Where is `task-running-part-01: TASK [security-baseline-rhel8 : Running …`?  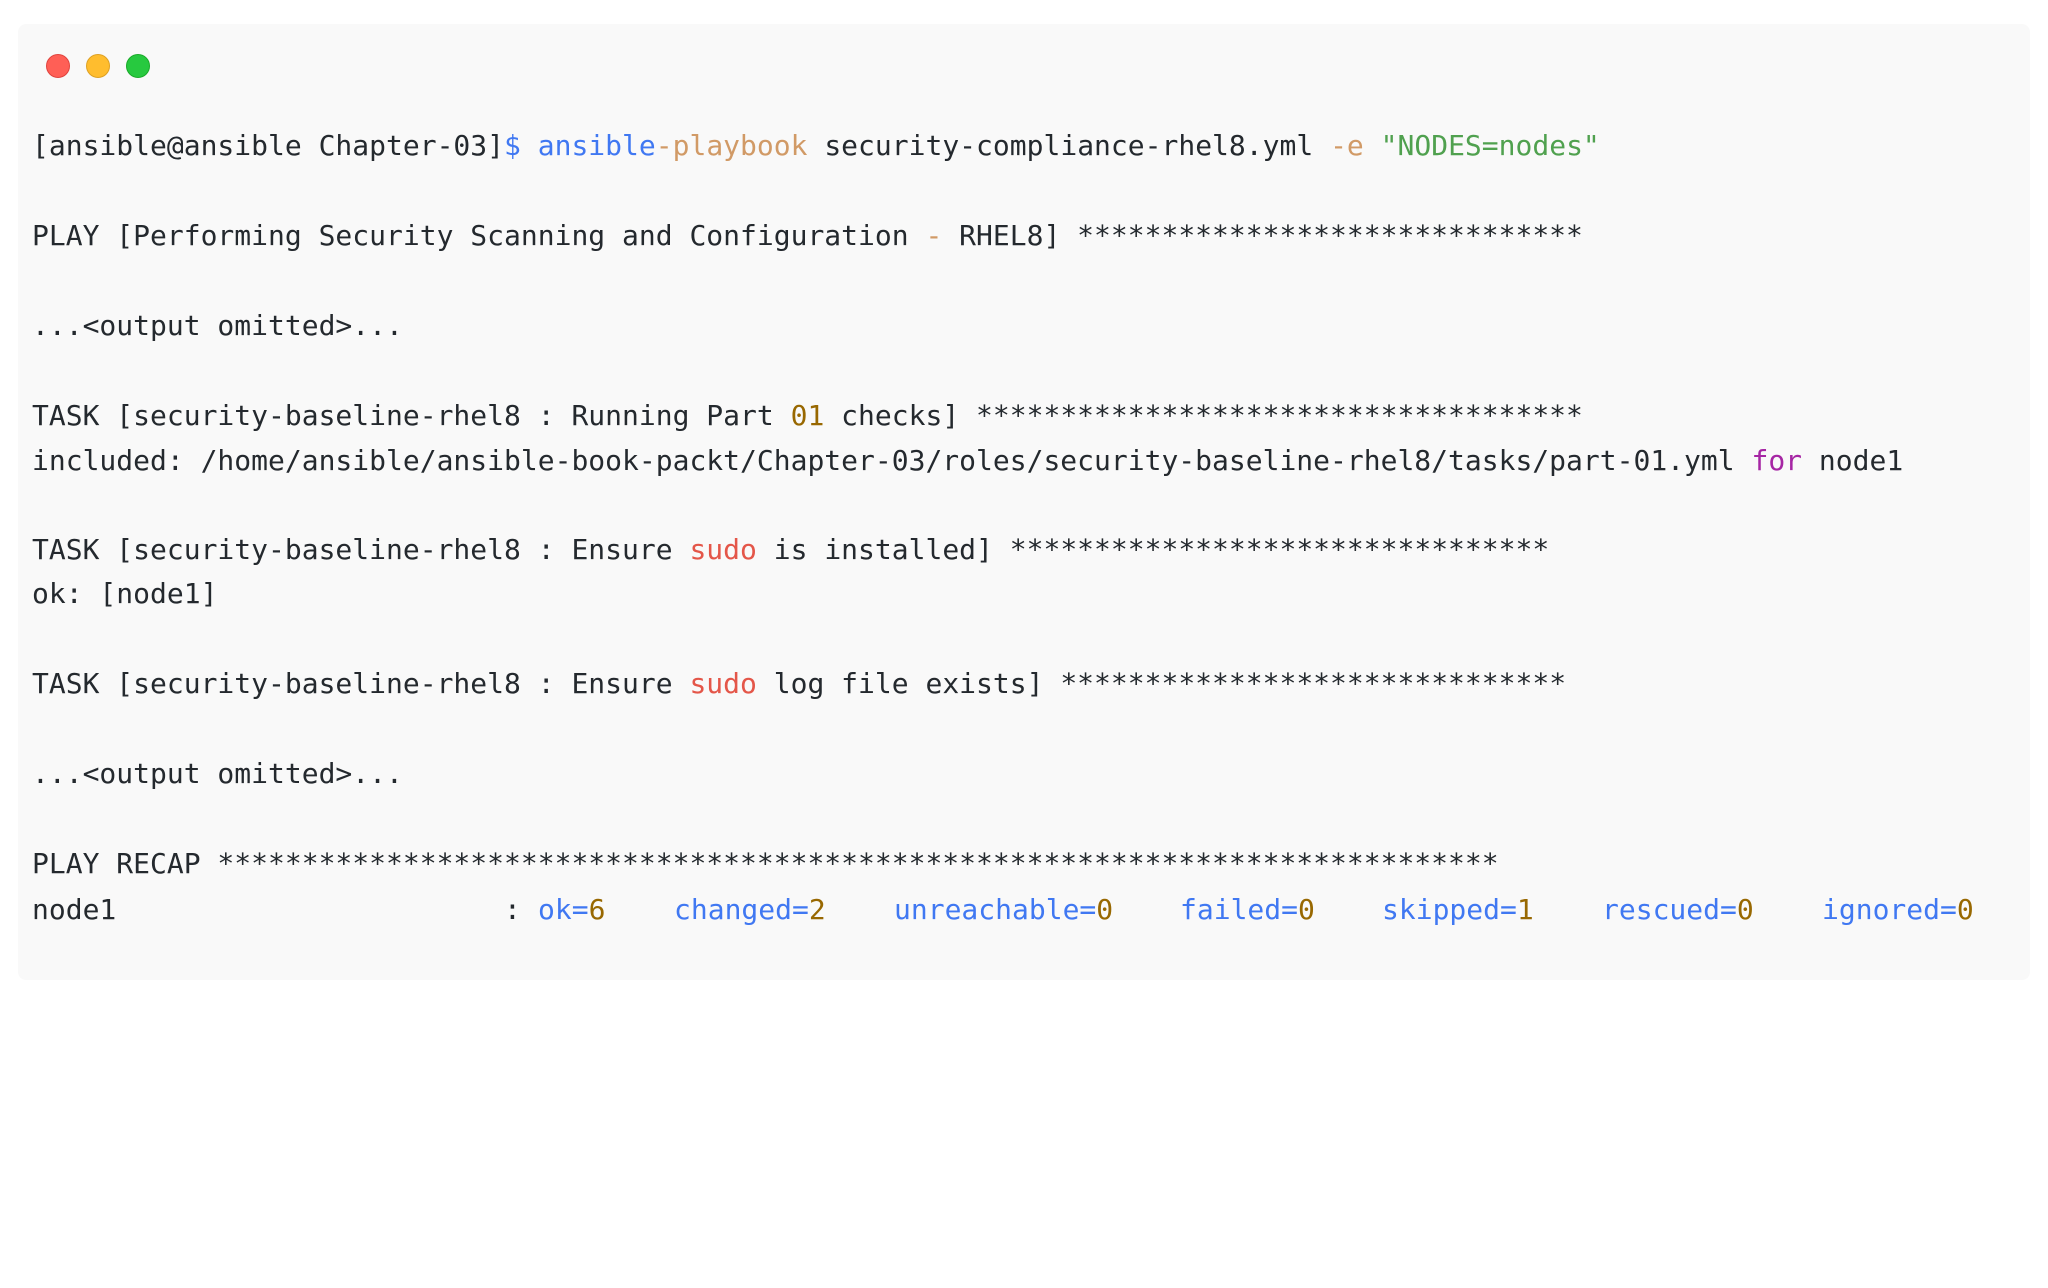 task-running-part-01: TASK [security-baseline-rhel8 : Running … is located at coordinates (807, 416).